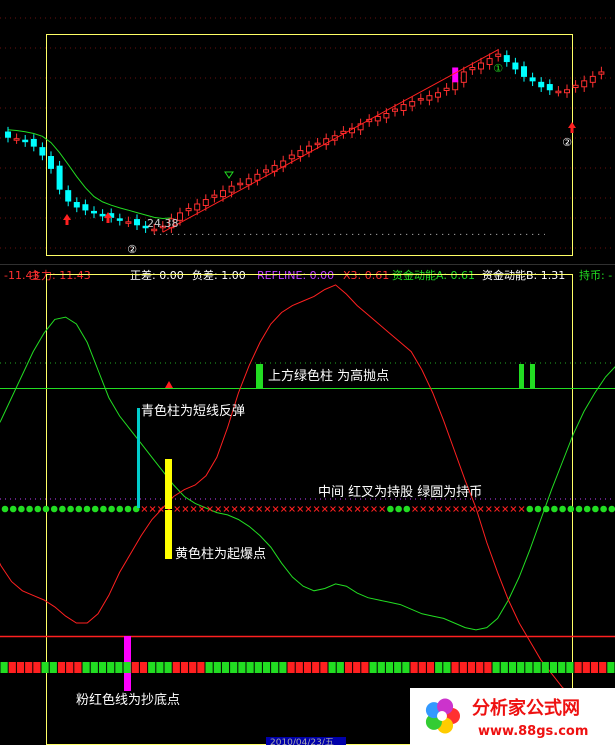  Describe the element at coordinates (193, 411) in the screenshot. I see `annotation-cyan-bar: 青色柱为短线反弹` at that location.